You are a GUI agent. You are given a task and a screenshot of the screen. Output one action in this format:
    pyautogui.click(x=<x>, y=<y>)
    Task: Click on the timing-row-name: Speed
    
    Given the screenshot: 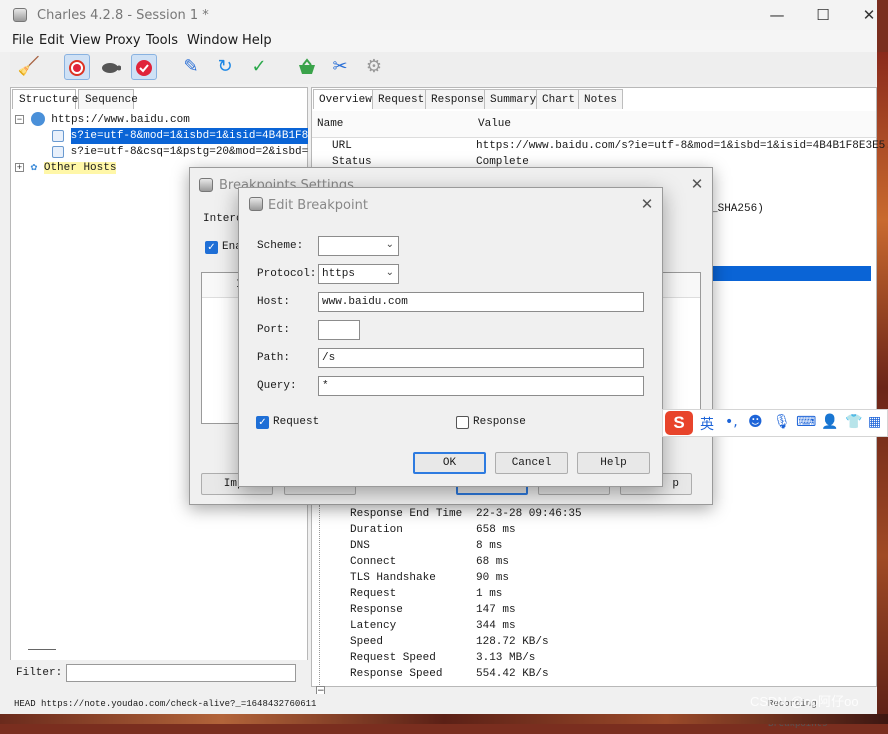 What is the action you would take?
    pyautogui.click(x=367, y=642)
    